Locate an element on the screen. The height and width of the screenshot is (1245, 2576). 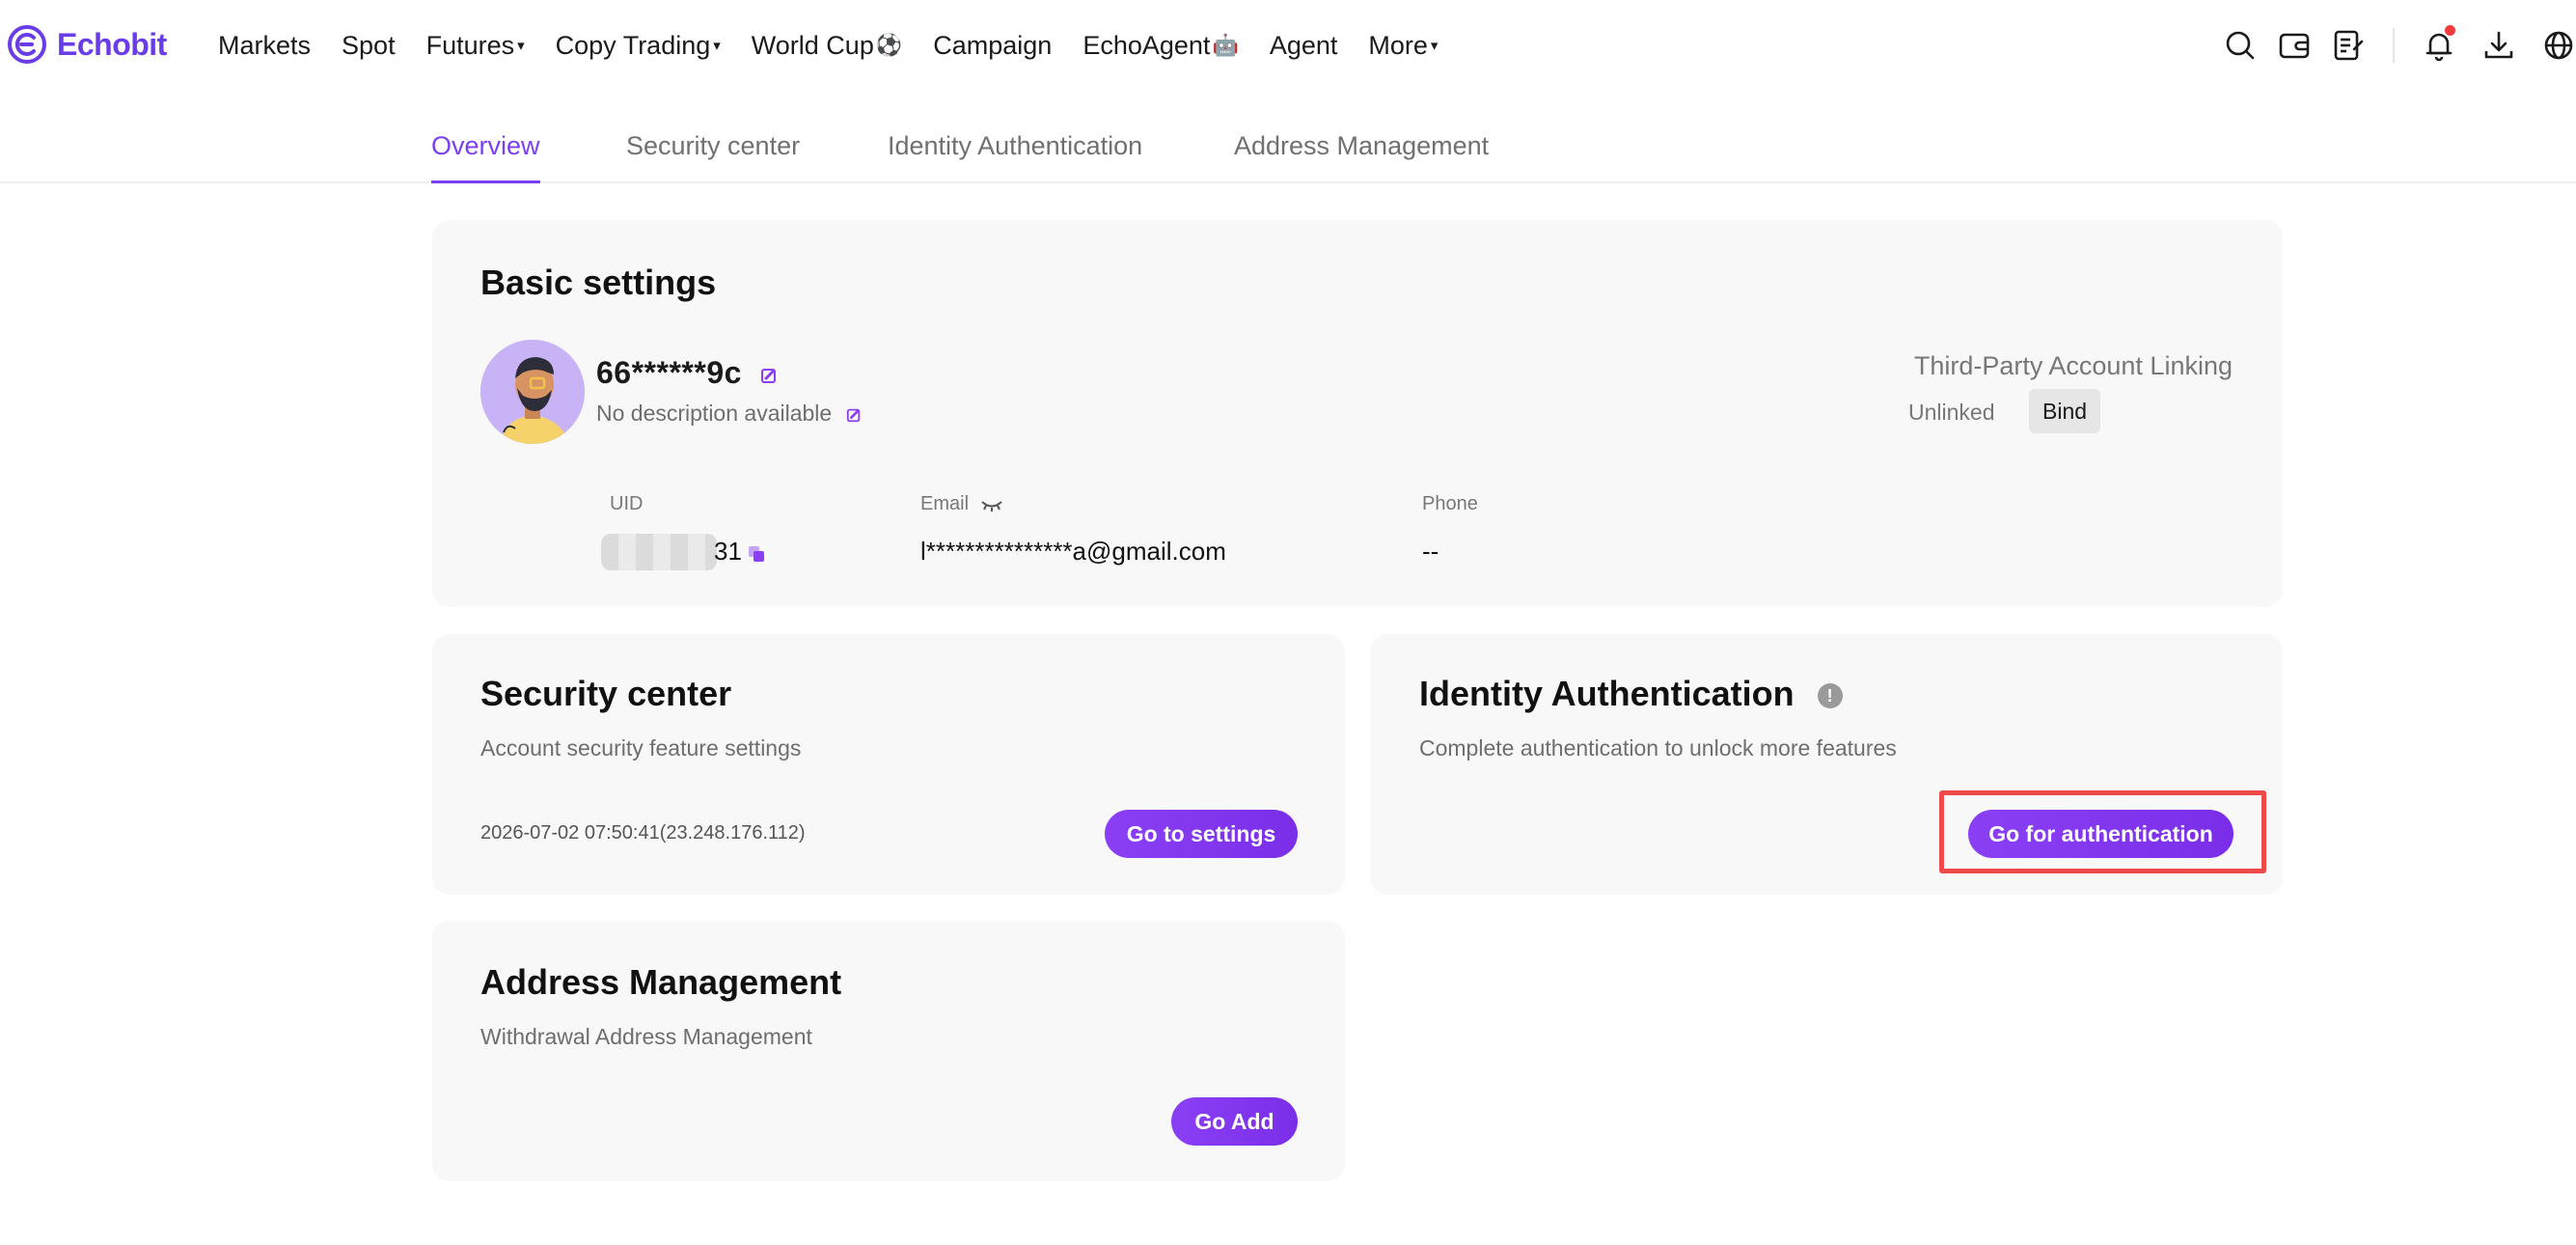
avatar-illustration is located at coordinates (532, 392).